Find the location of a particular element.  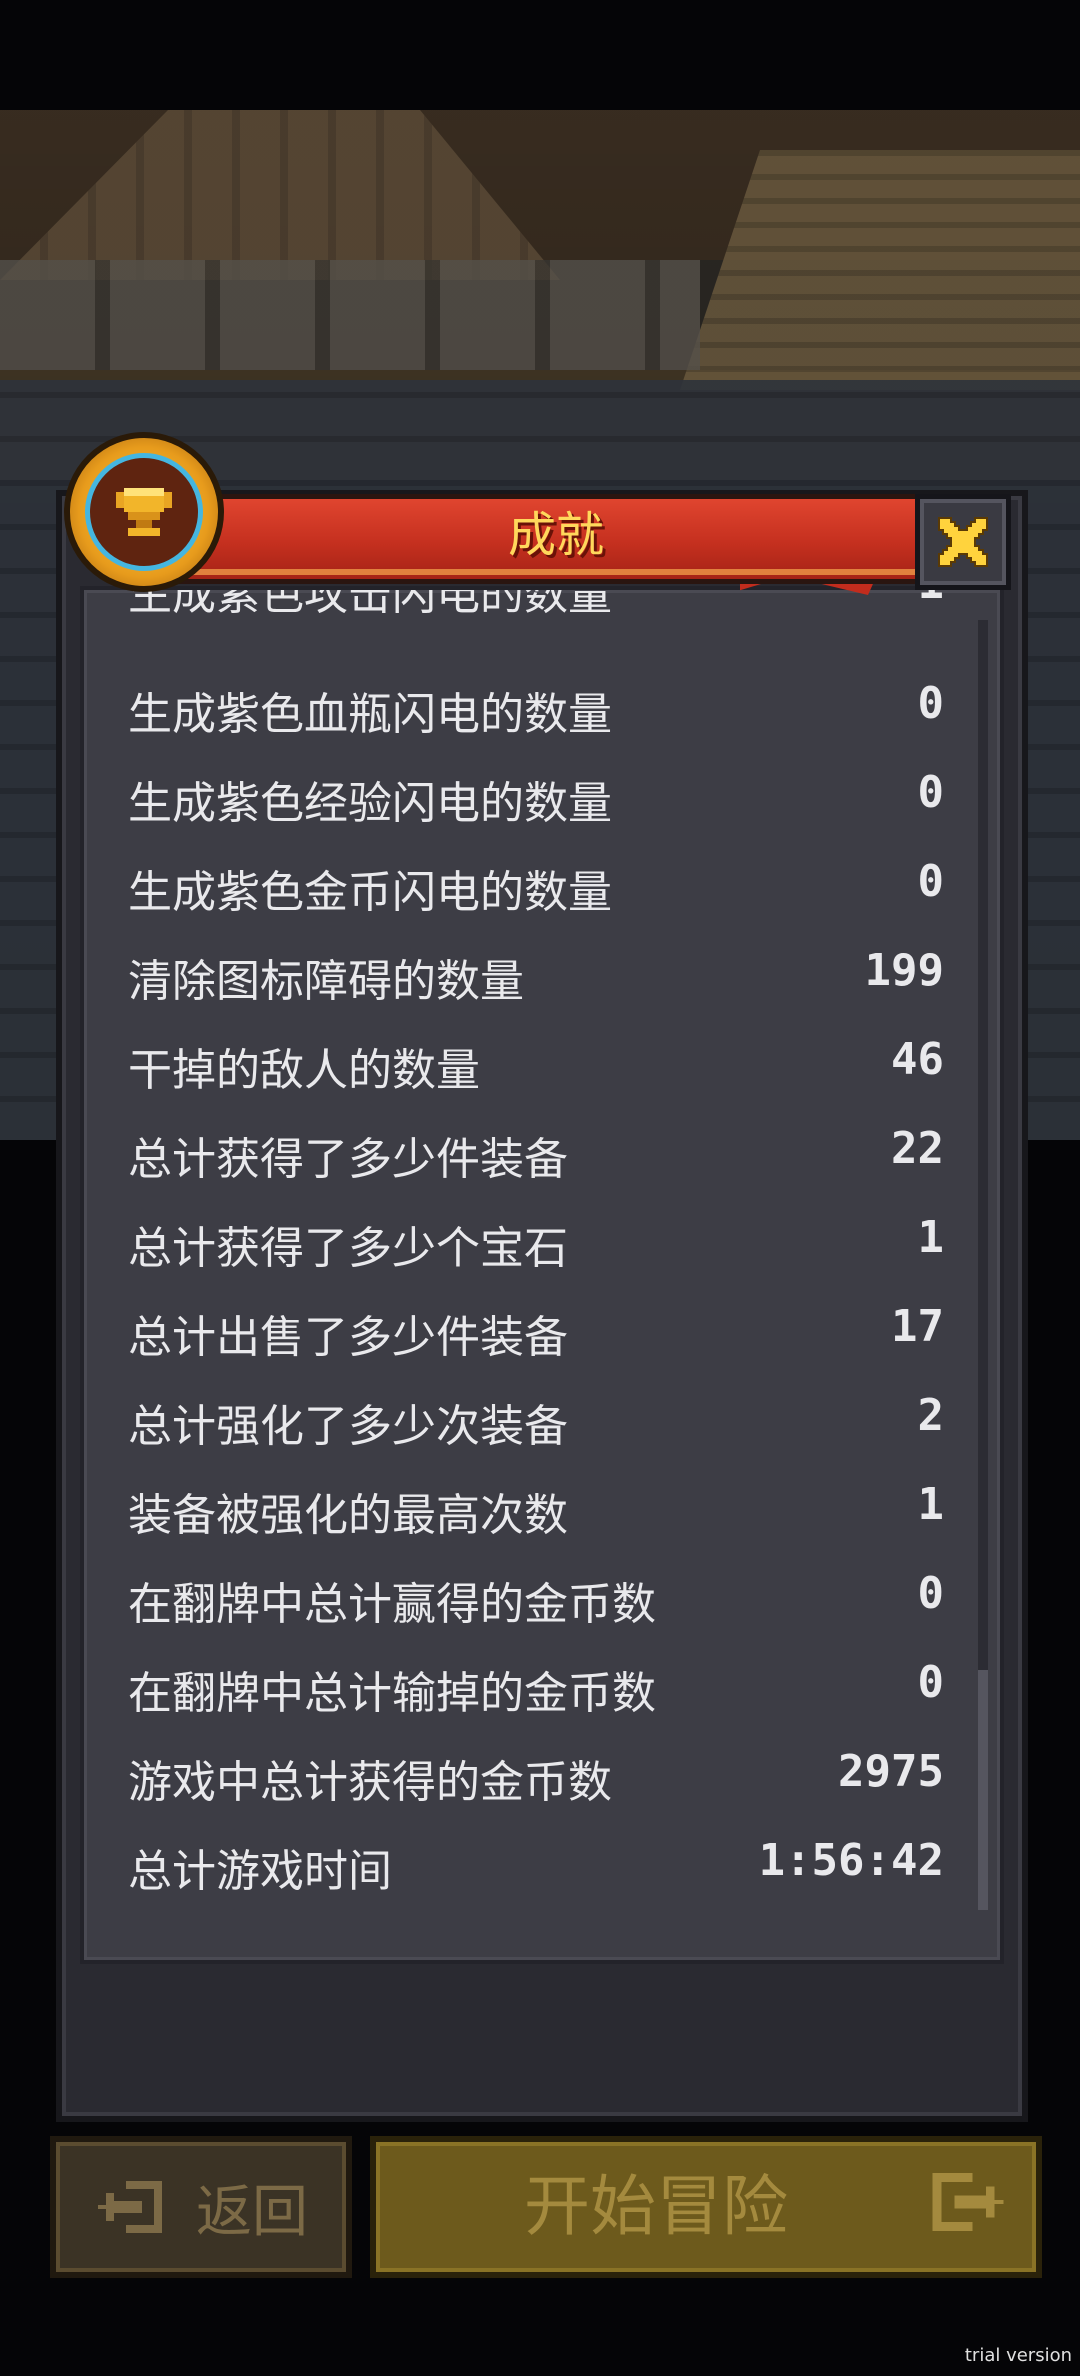

stat-label: 清除图标障碍的数量 is located at coordinates (326, 981).